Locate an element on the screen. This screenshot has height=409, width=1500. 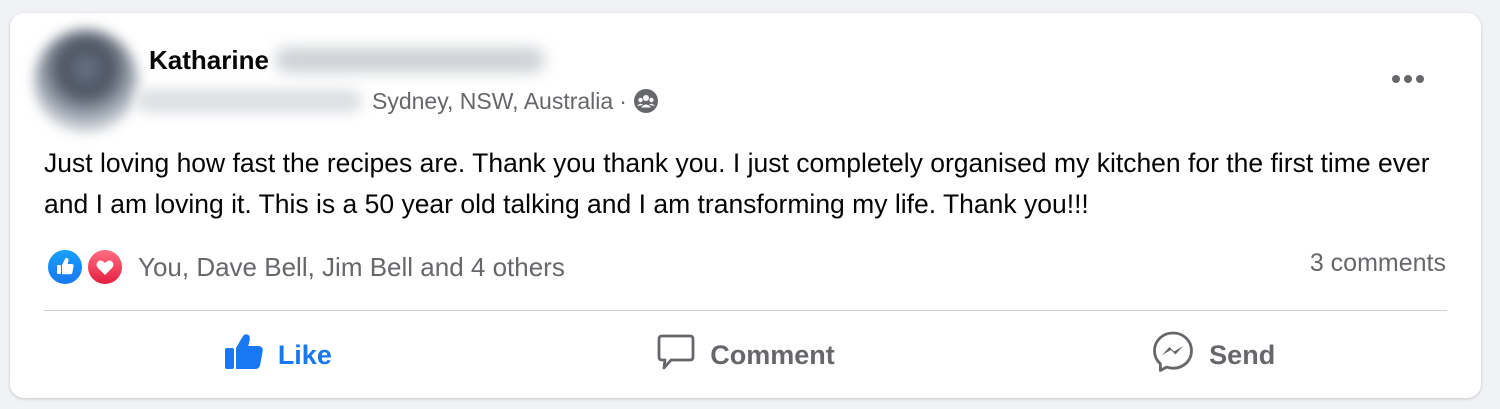
reactions-summary-text: You, Dave Bell, Jim Bell and 4 others is located at coordinates (351, 267).